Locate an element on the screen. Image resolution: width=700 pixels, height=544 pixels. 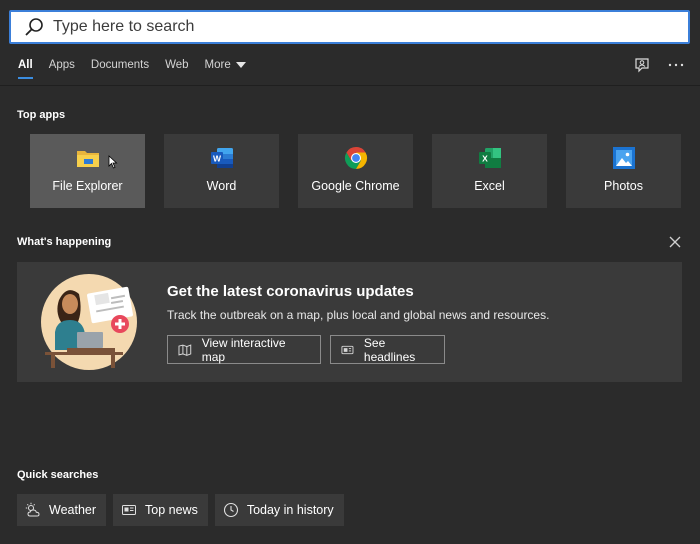
search-box is located at coordinates (349, 27).